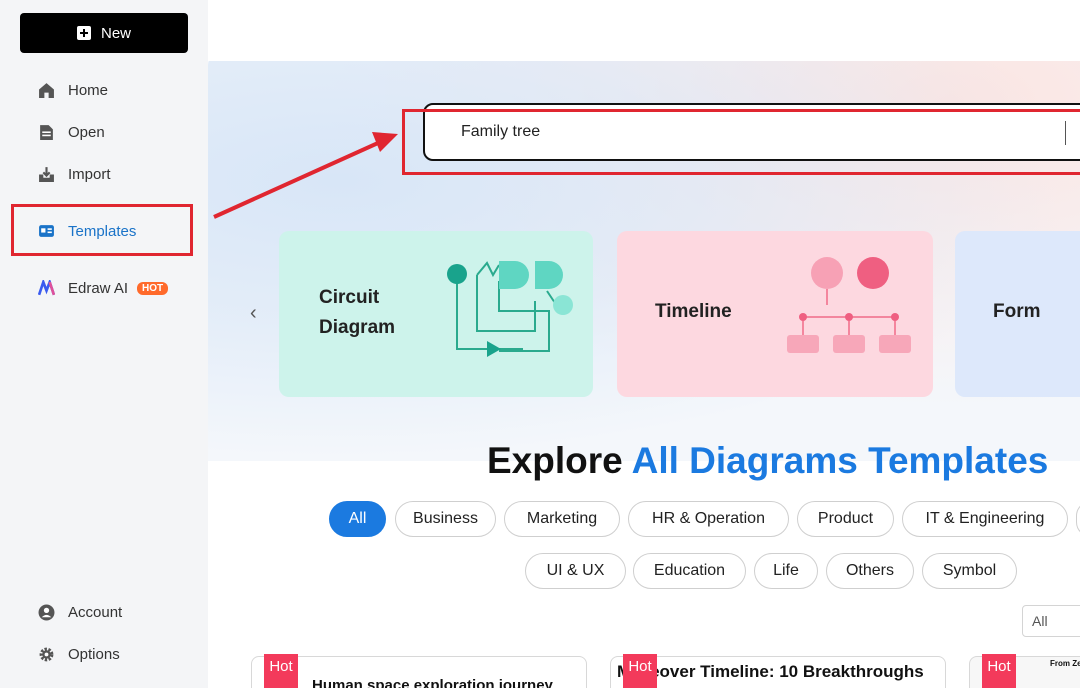 The height and width of the screenshot is (688, 1080). Describe the element at coordinates (693, 311) in the screenshot. I see `card-label: Timeline` at that location.